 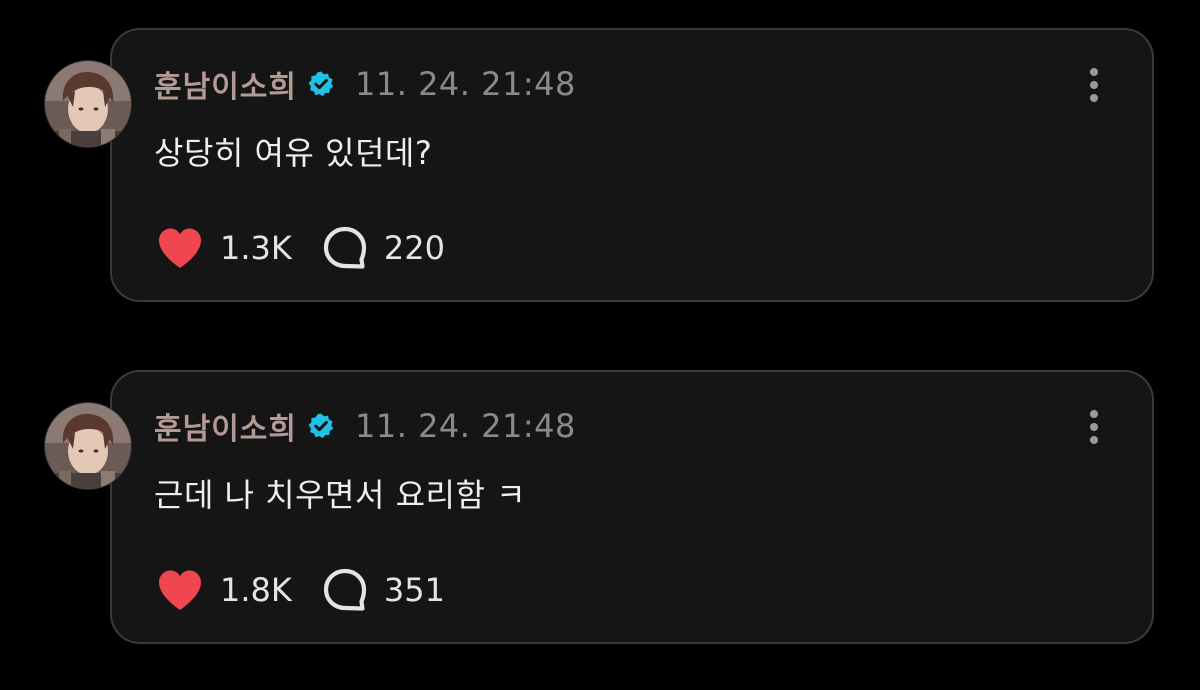 I want to click on like-button: 1.3K, so click(x=224, y=248).